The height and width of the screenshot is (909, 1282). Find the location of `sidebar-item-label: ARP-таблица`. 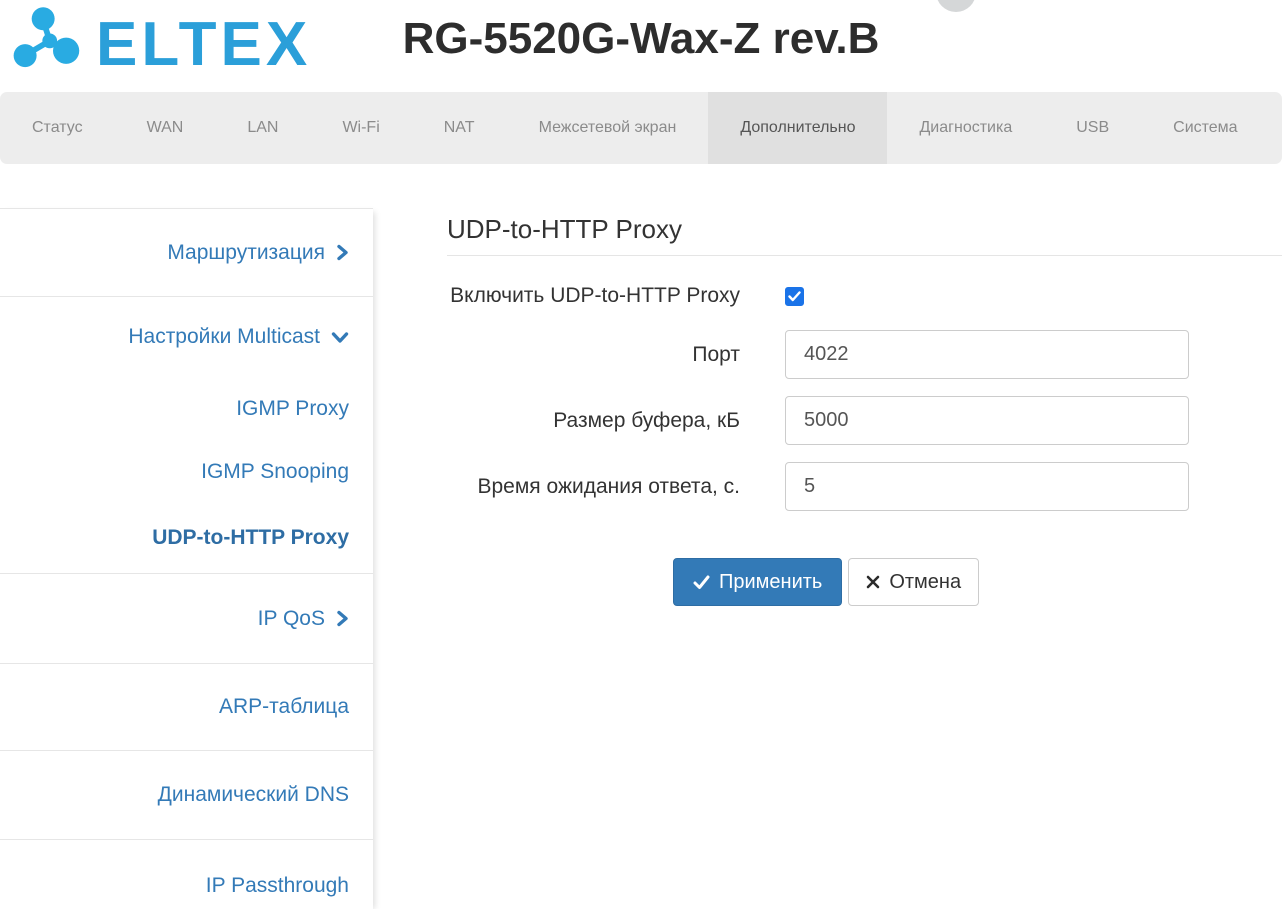

sidebar-item-label: ARP-таблица is located at coordinates (283, 706).